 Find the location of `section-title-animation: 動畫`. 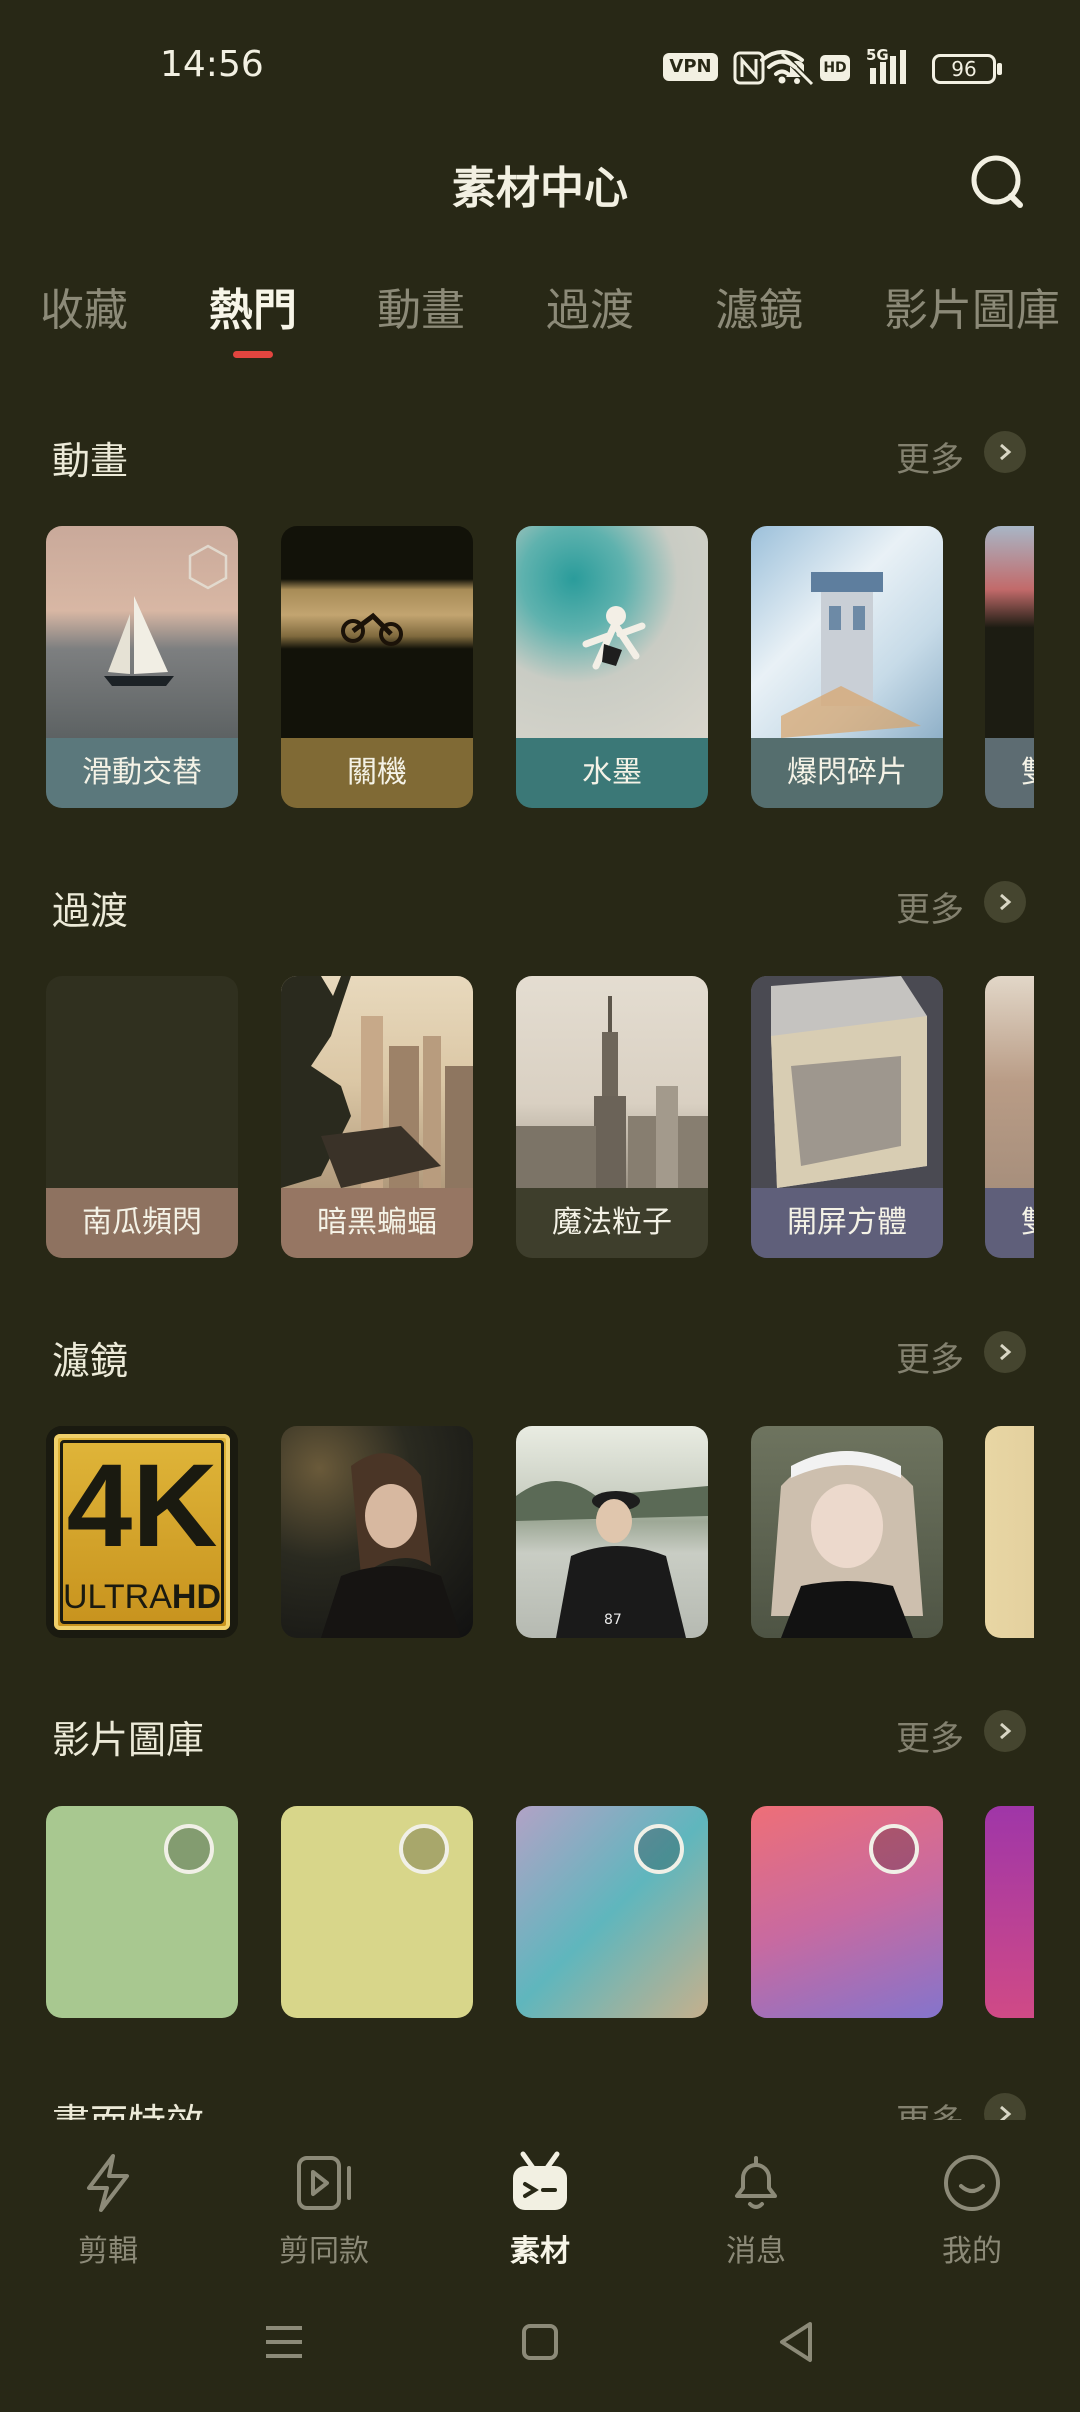

section-title-animation: 動畫 is located at coordinates (90, 461).